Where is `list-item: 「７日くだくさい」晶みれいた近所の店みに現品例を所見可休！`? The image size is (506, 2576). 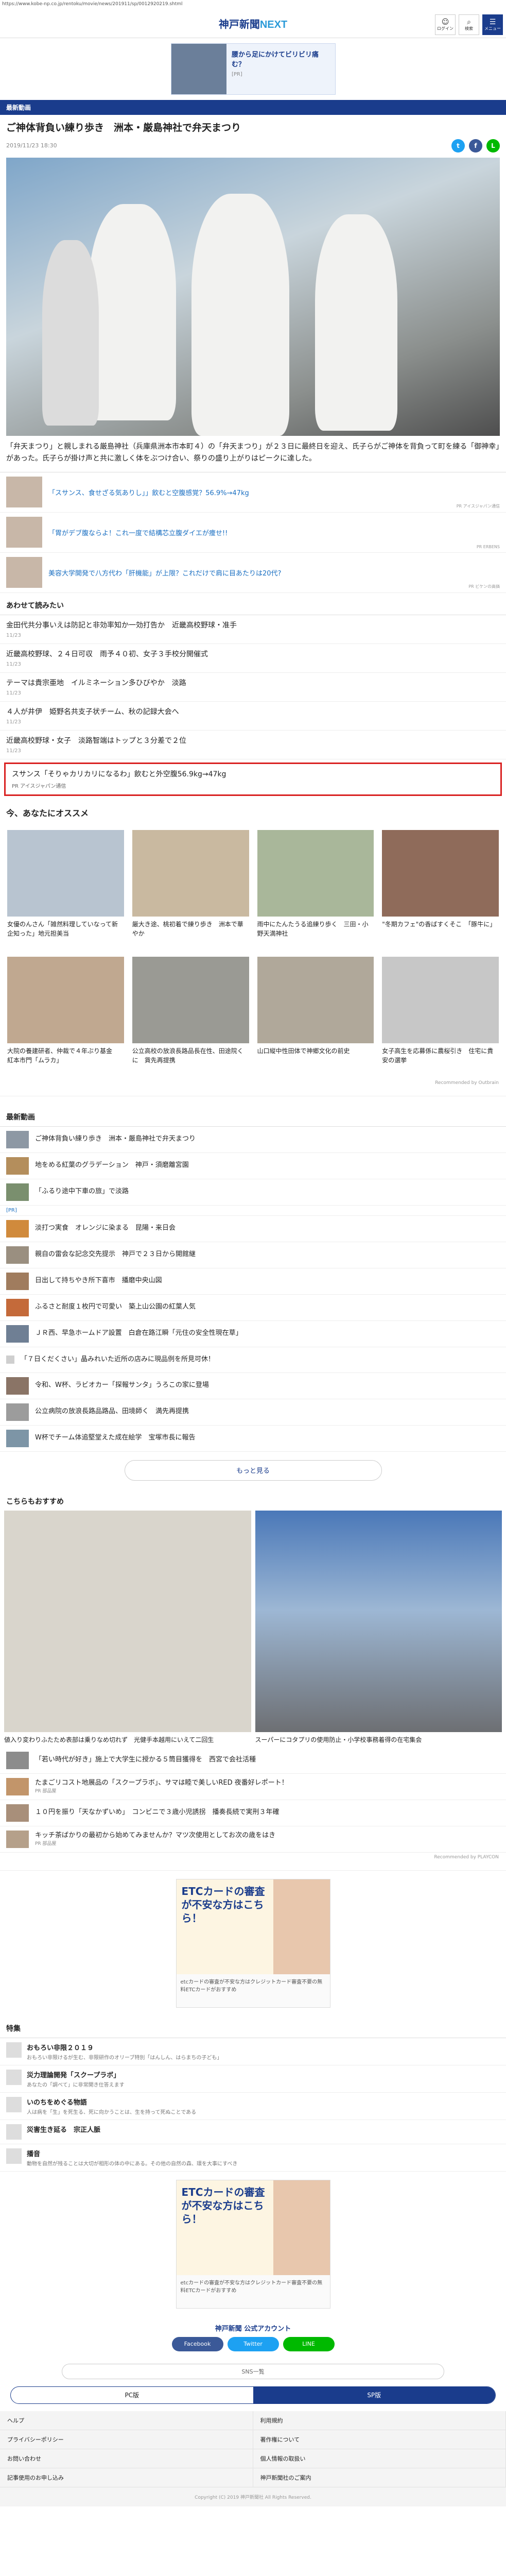 list-item: 「７日くだくさい」晶みれいた近所の店みに現品例を所見可休！ is located at coordinates (253, 1360).